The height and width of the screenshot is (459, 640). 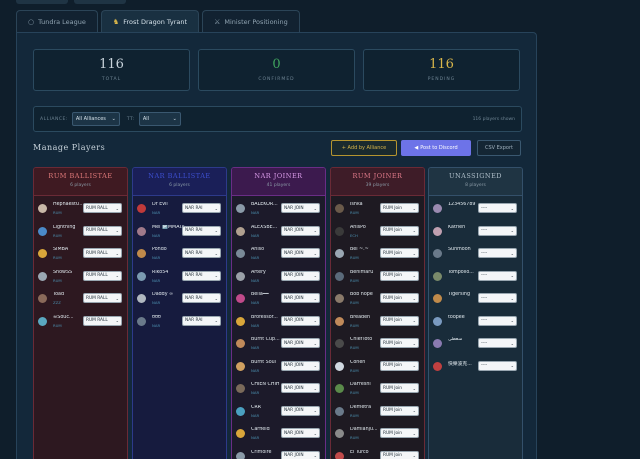 I want to click on tab-label: Tundra League, so click(x=62, y=21).